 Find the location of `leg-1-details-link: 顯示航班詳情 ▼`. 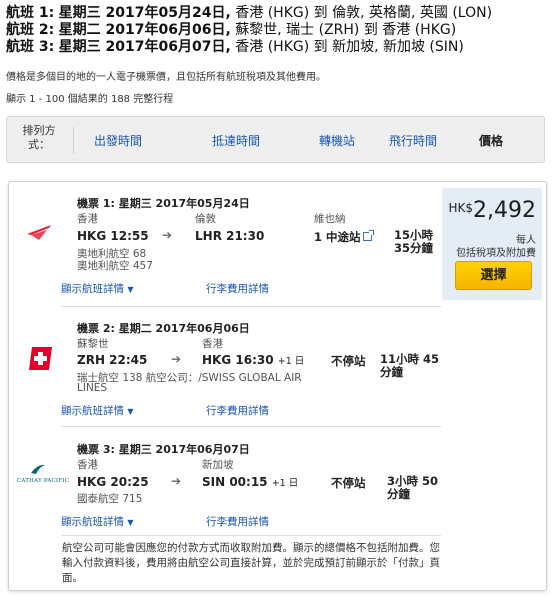

leg-1-details-link: 顯示航班詳情 ▼ is located at coordinates (97, 288).